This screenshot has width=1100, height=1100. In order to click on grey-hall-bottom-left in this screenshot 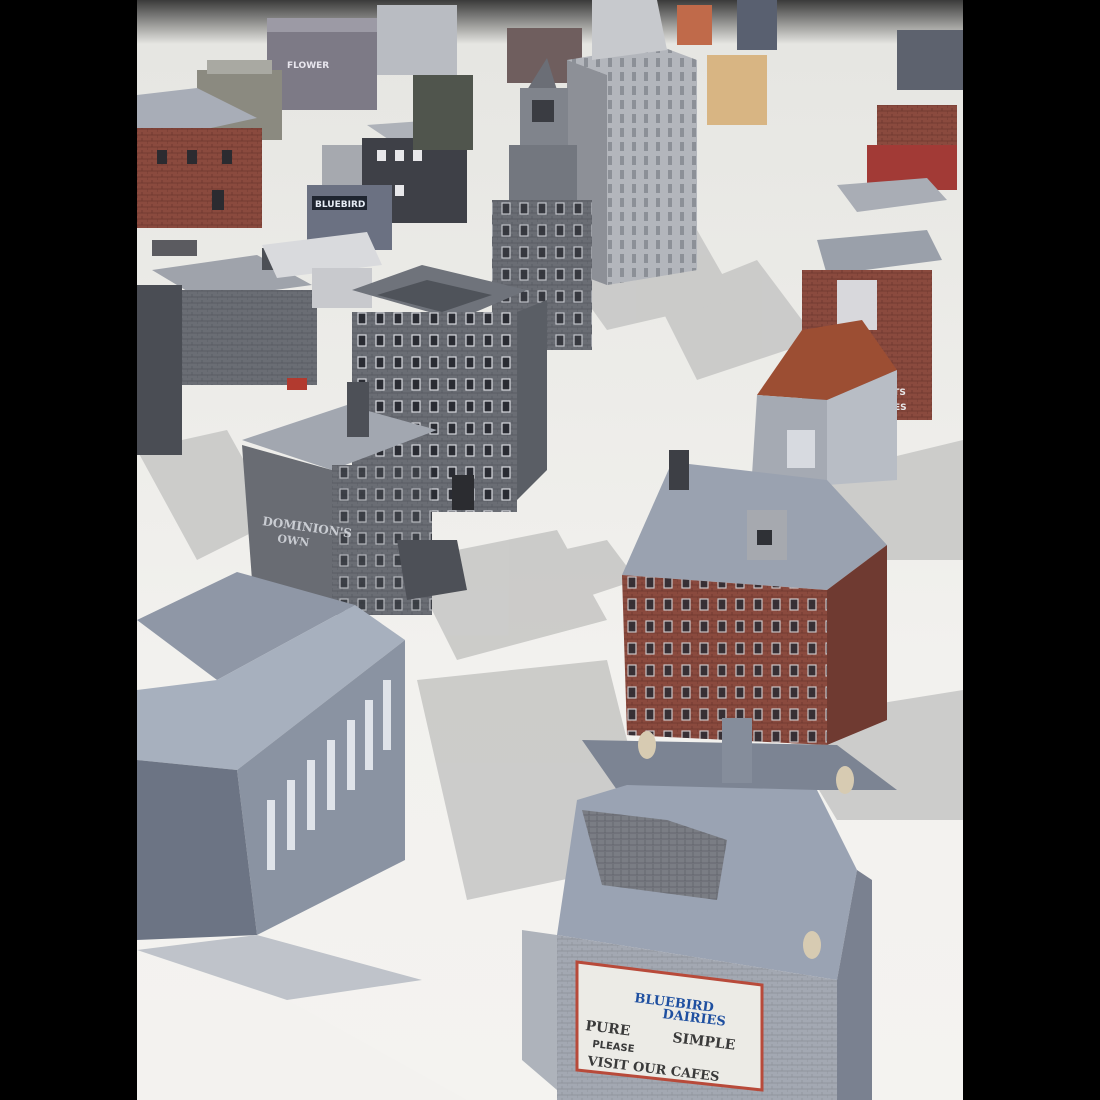, I will do `click(279, 786)`.